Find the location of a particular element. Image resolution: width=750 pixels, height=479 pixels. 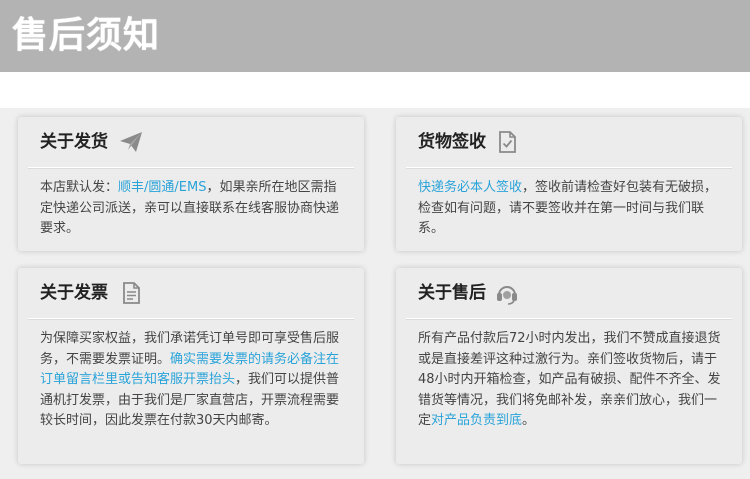

highlight-text: 对产品负责到底 is located at coordinates (477, 420).